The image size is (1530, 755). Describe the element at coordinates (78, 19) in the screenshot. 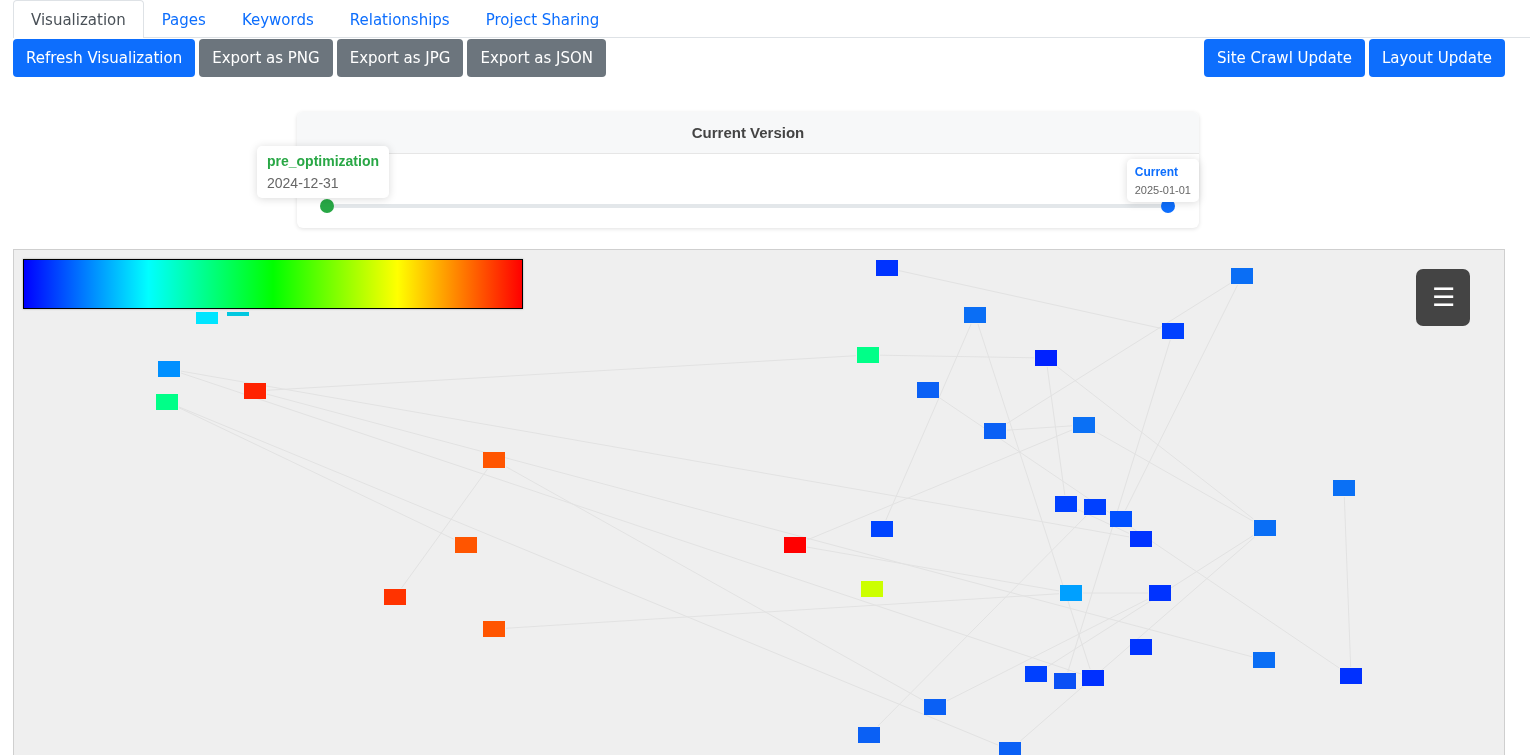

I see `tab: Visualization` at that location.